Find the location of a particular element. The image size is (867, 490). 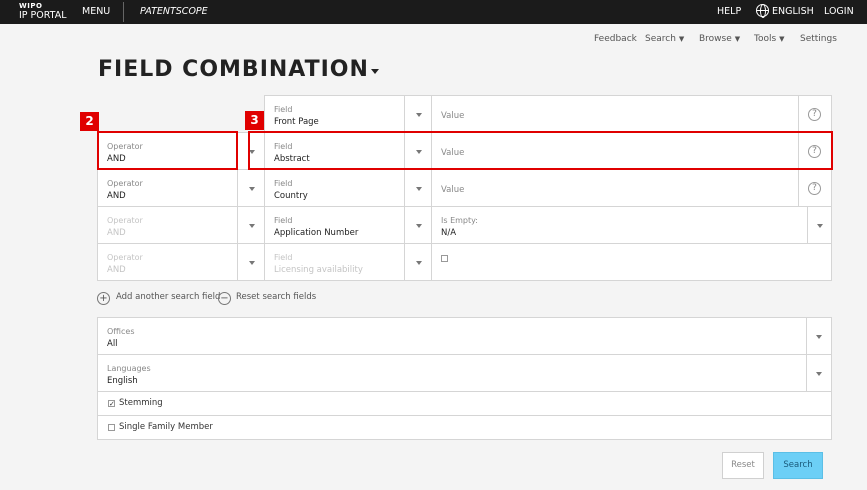

field-select-row-5: Field Licensing availability is located at coordinates (334, 262).